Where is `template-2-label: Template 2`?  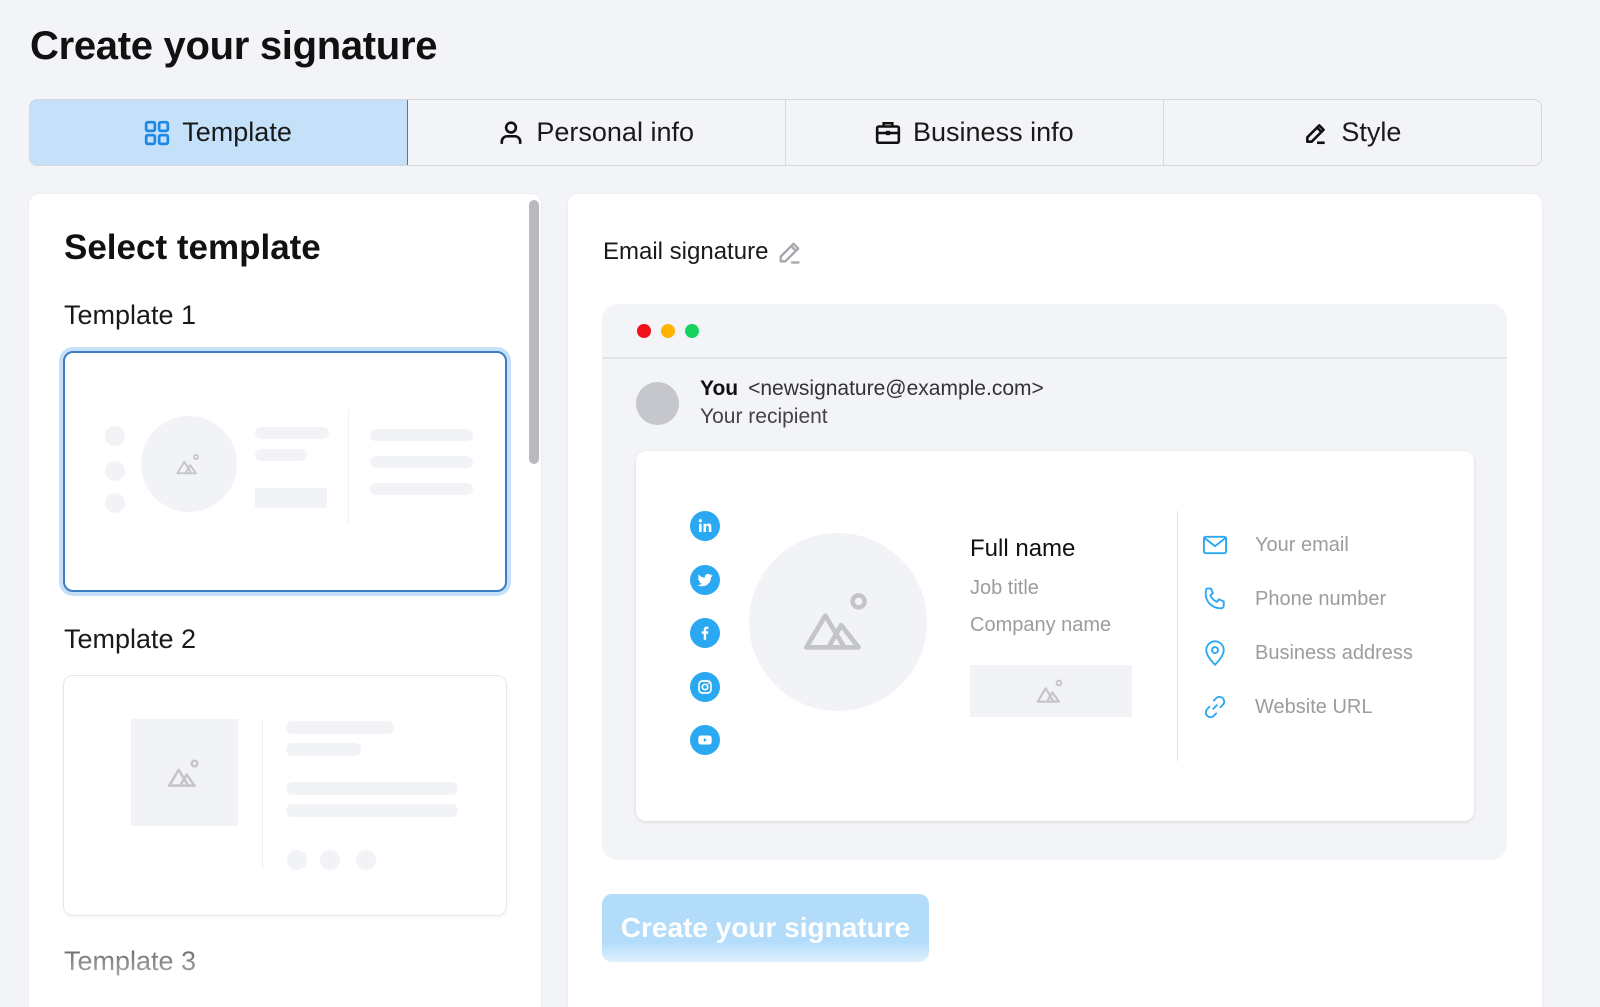
template-2-label: Template 2 is located at coordinates (130, 639).